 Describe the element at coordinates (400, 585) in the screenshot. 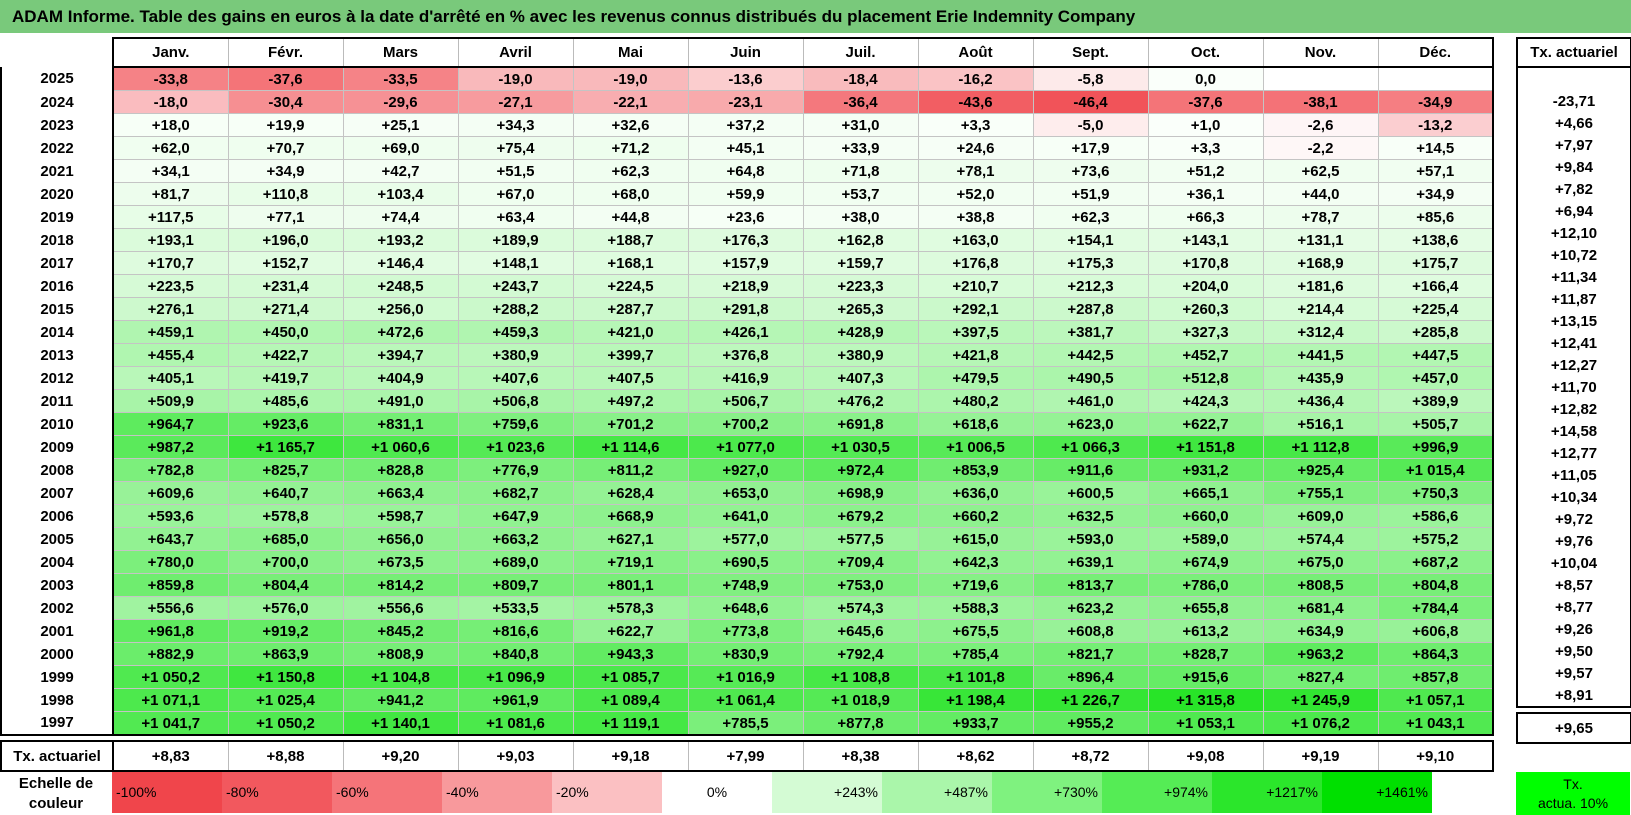

I see `gain-cell: +814,2` at that location.